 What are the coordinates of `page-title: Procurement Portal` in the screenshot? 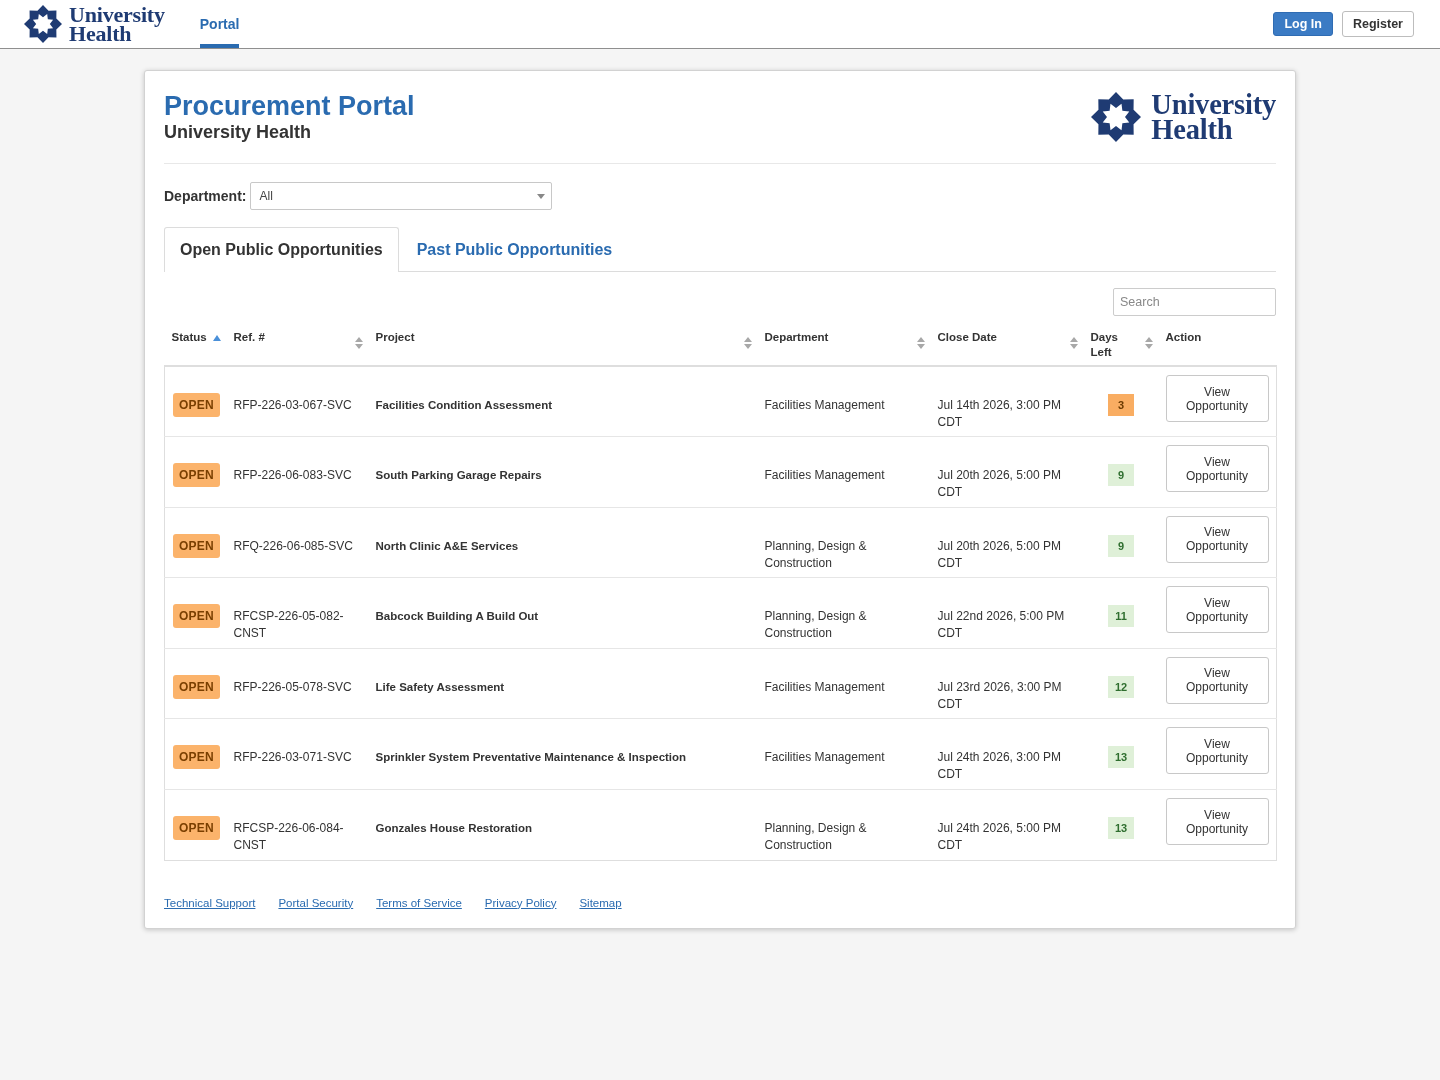 It's located at (289, 106).